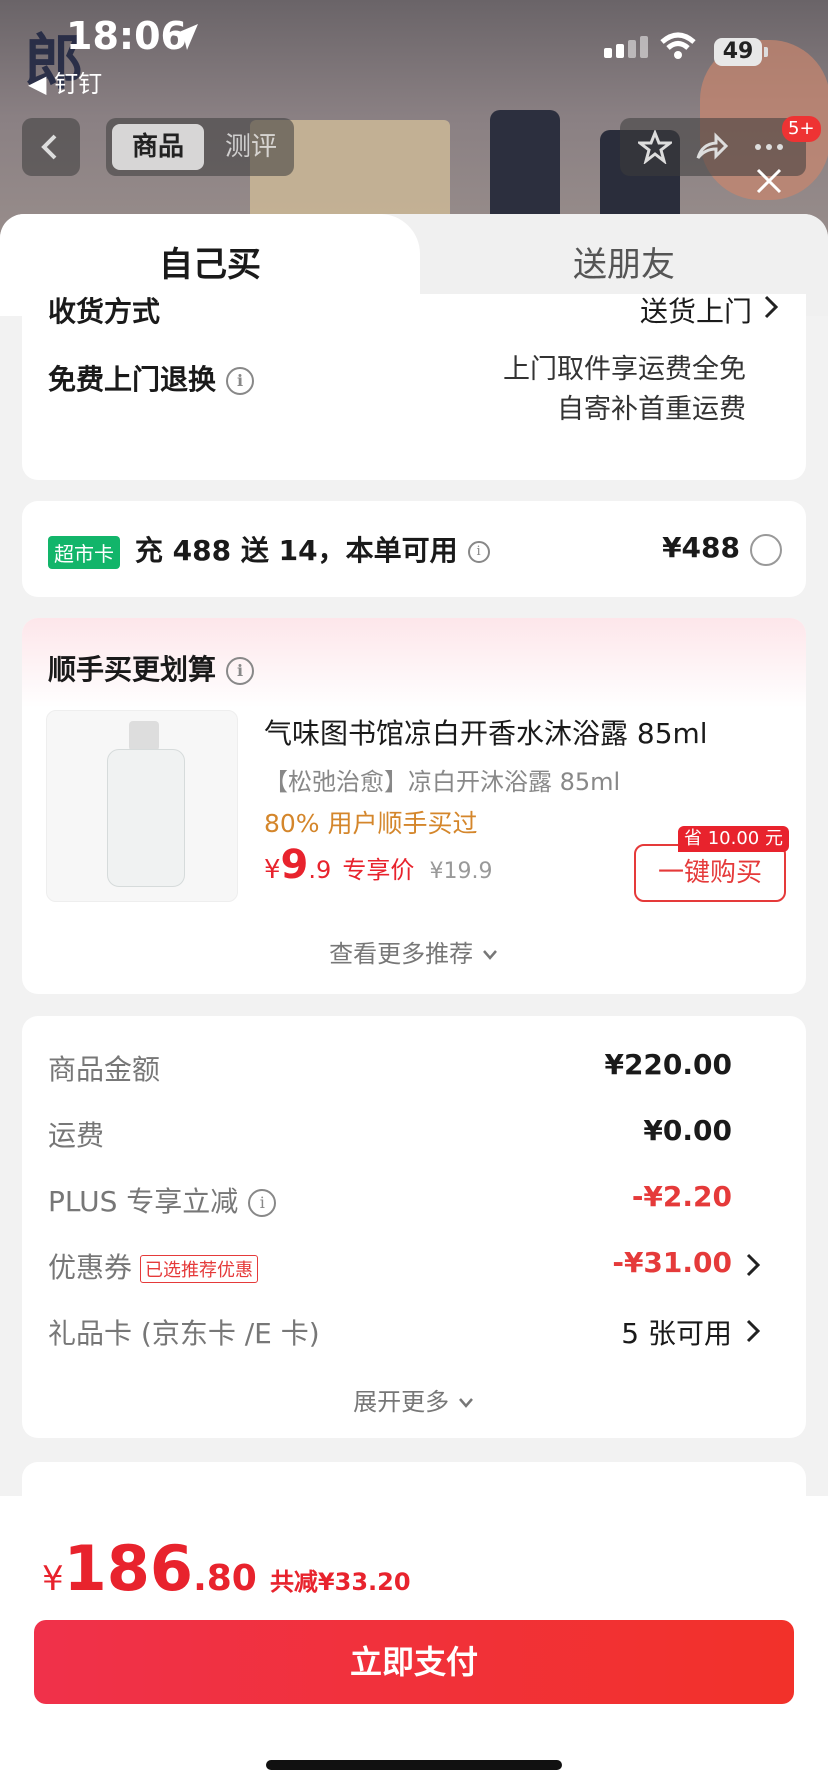  I want to click on summary-row-giftcard: 礼品卡 (京东卡 /E 卡) 5 张可用, so click(408, 1332).